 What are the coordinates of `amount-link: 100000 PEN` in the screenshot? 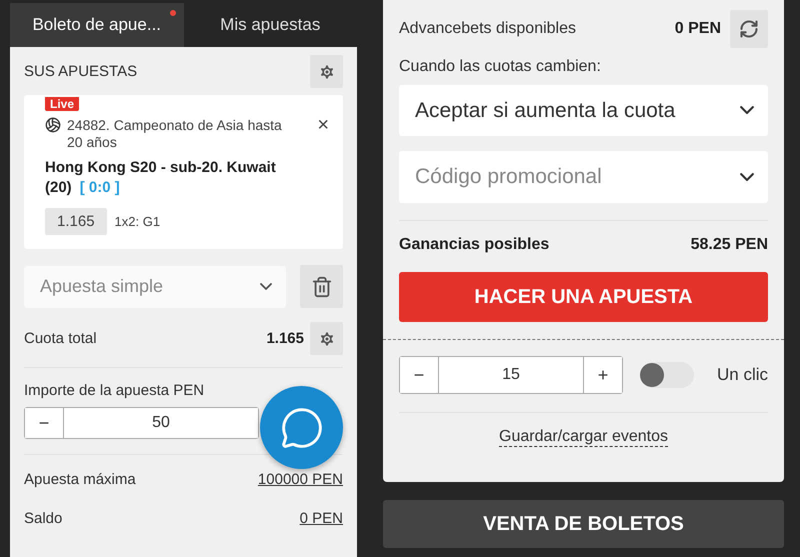 It's located at (300, 479).